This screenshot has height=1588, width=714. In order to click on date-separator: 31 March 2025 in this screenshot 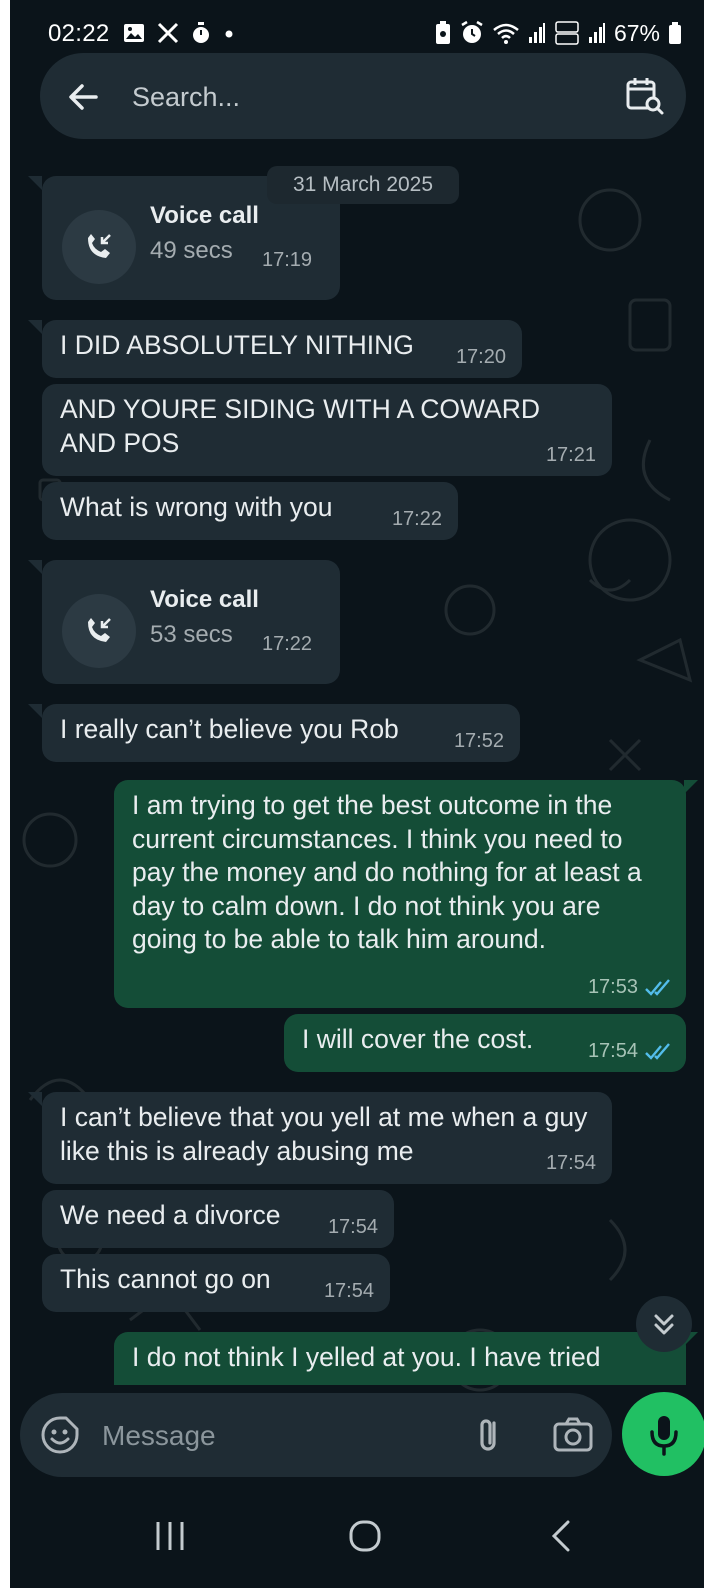, I will do `click(363, 185)`.